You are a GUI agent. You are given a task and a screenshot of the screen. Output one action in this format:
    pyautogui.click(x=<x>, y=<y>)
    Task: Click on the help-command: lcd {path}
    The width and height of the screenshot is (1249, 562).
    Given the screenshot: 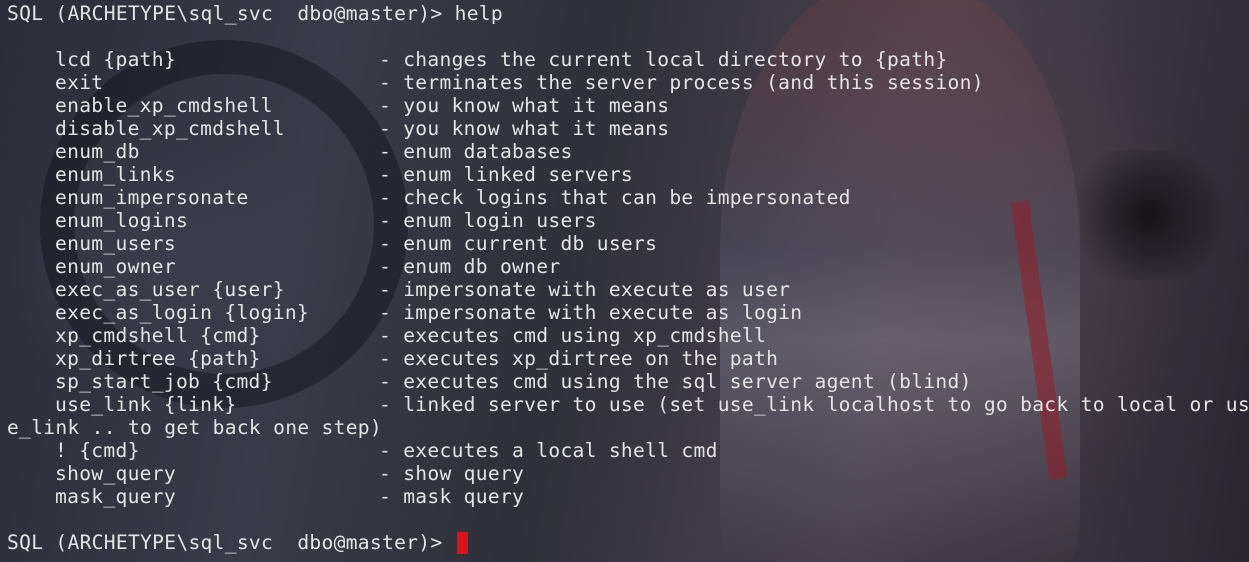 What is the action you would take?
    pyautogui.click(x=115, y=59)
    